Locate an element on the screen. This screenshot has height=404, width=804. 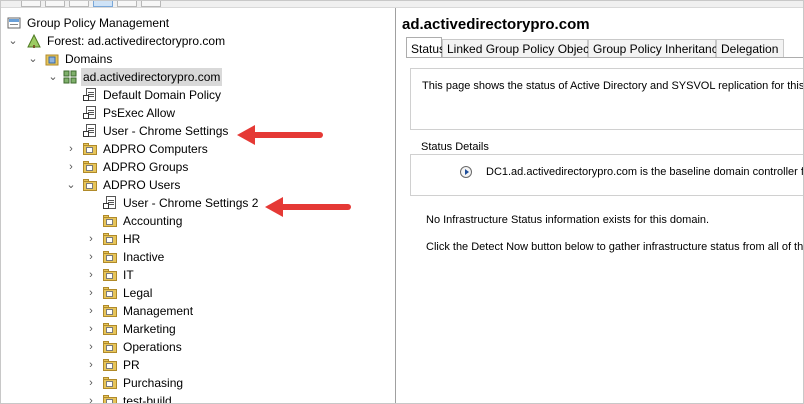
tree-node-label: IT is located at coordinates (128, 275).